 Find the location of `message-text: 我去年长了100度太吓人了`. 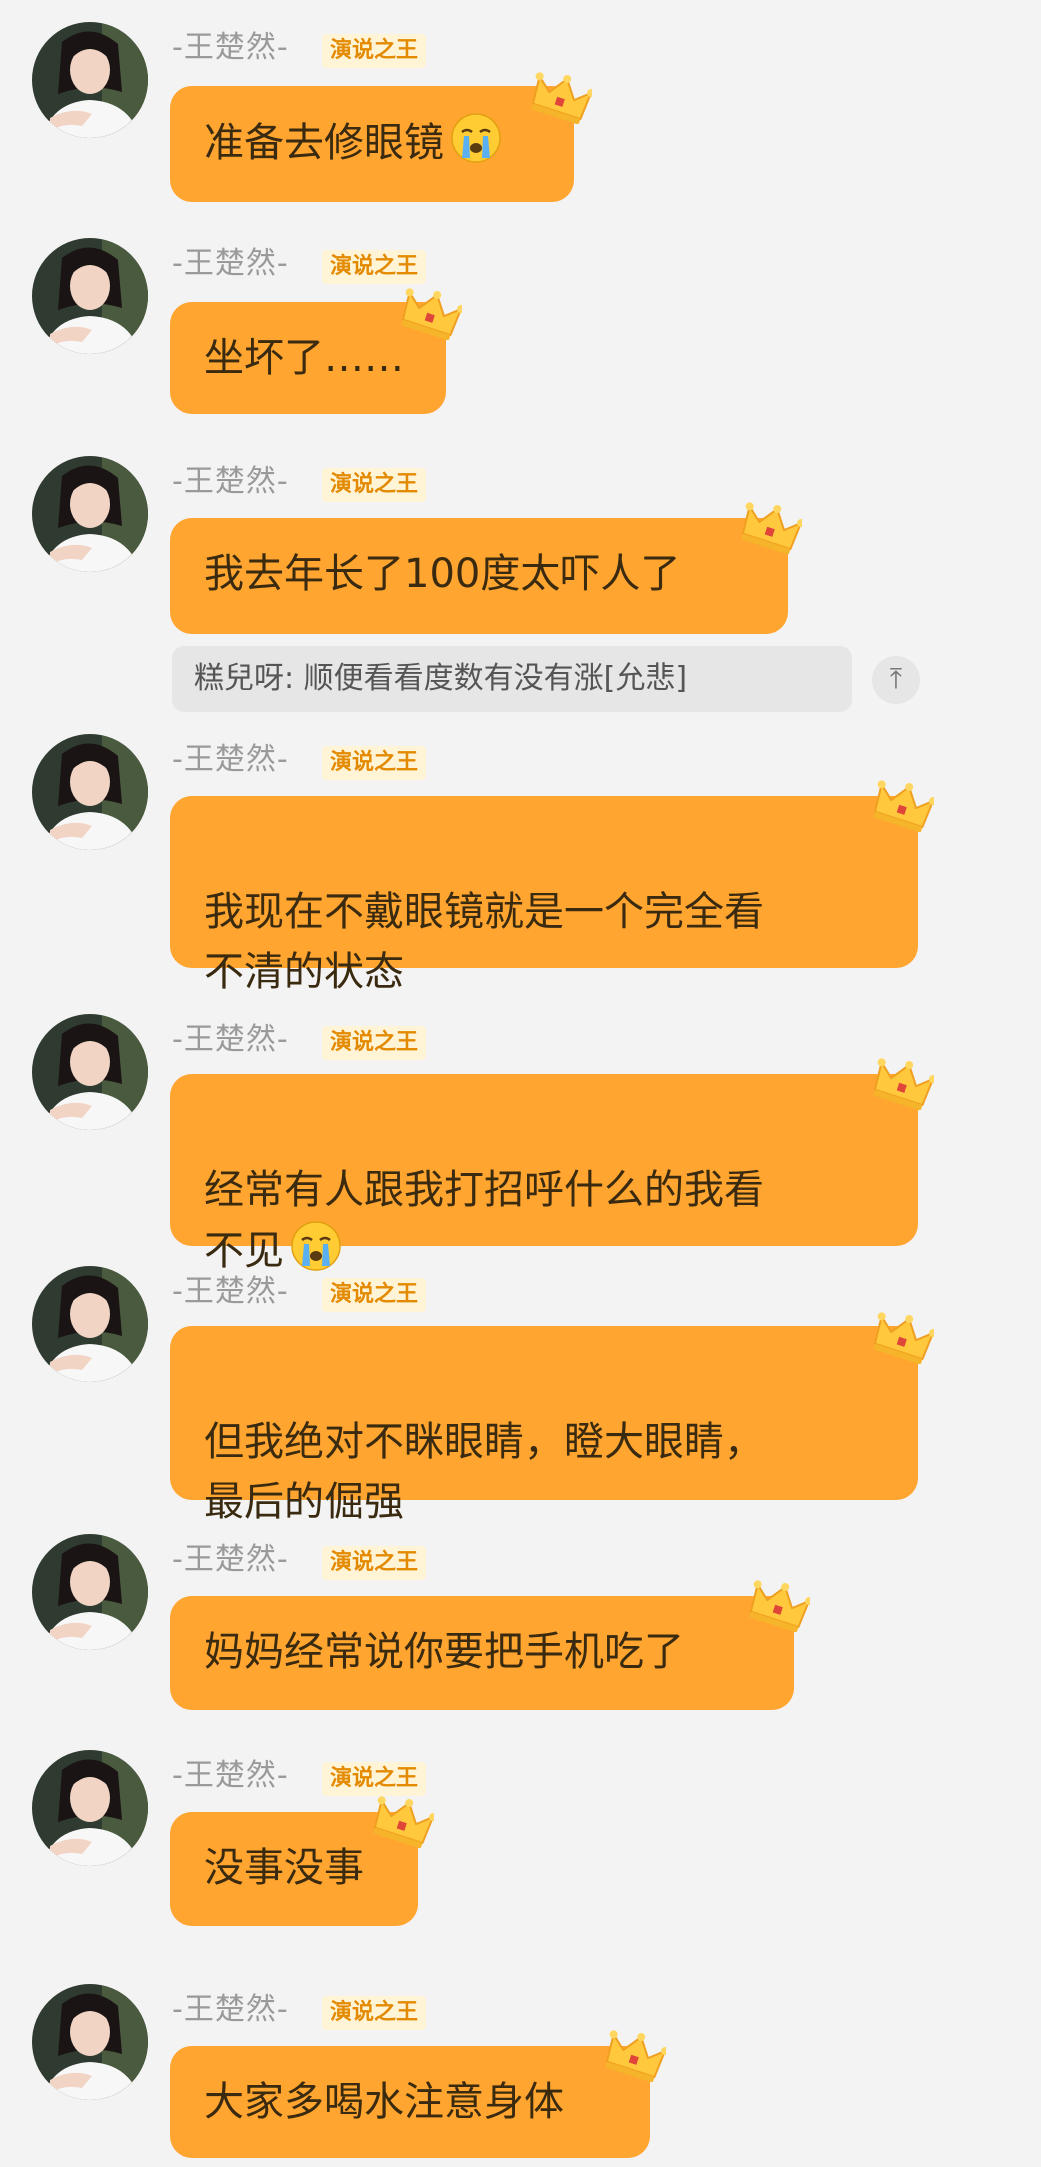

message-text: 我去年长了100度太吓人了 is located at coordinates (442, 574).